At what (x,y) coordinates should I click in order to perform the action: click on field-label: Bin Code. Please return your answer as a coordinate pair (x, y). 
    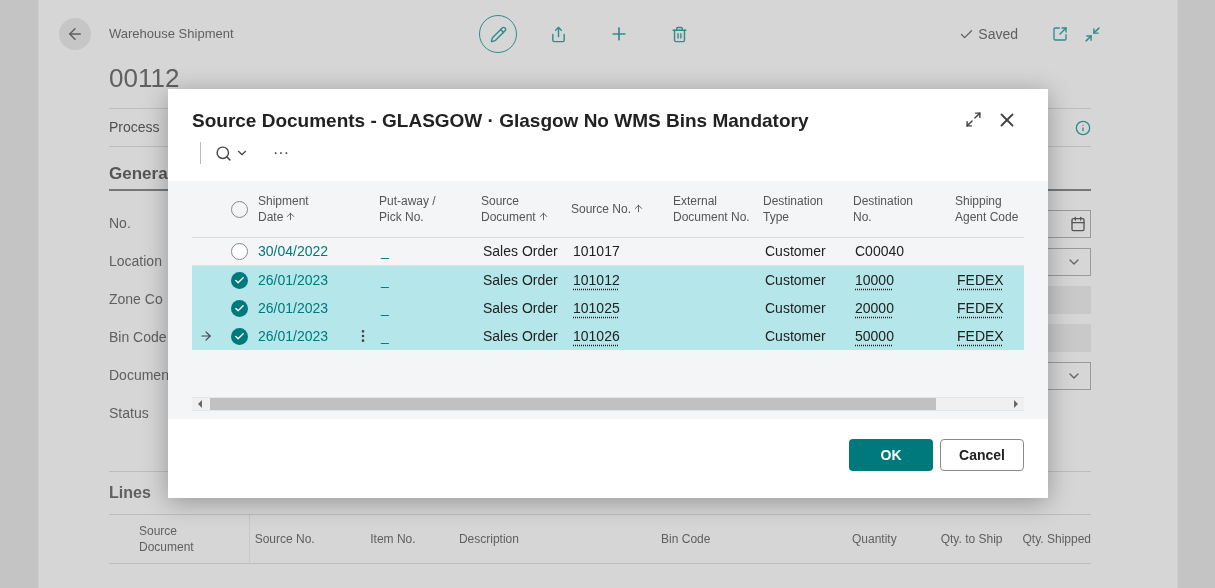
    Looking at the image, I should click on (138, 337).